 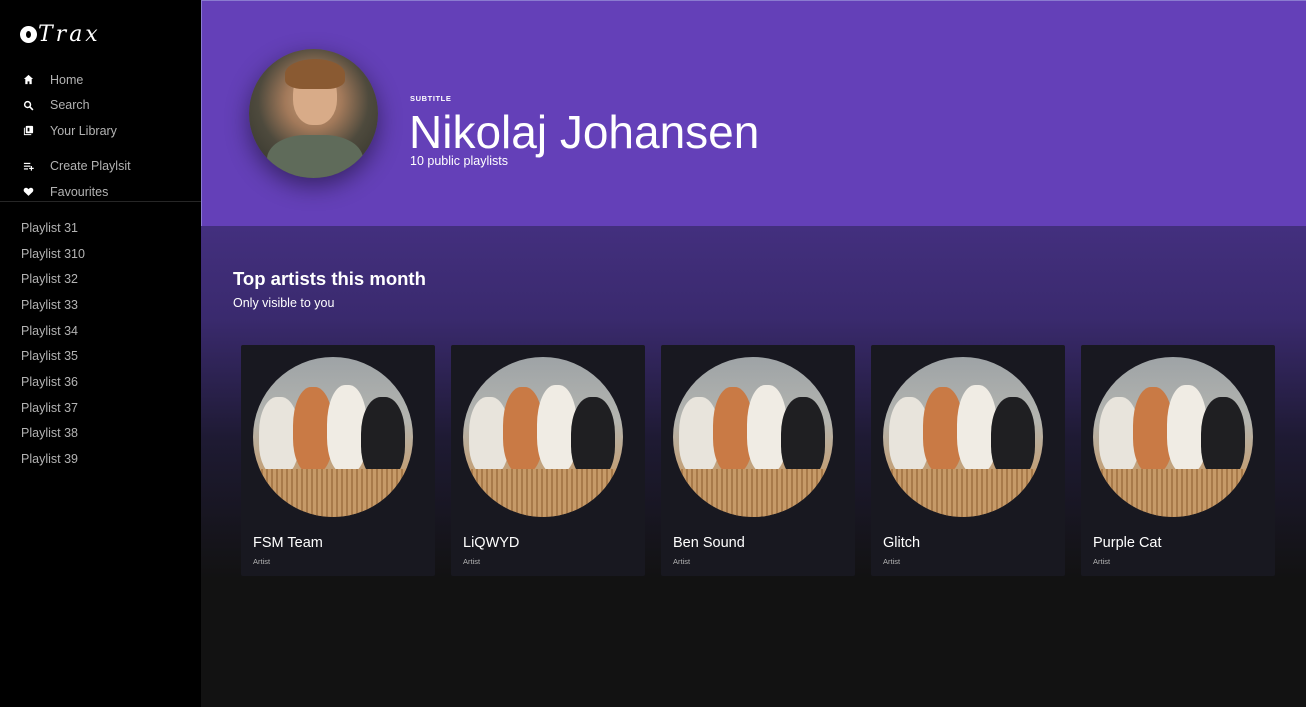 I want to click on artist-name: Glitch, so click(x=902, y=543).